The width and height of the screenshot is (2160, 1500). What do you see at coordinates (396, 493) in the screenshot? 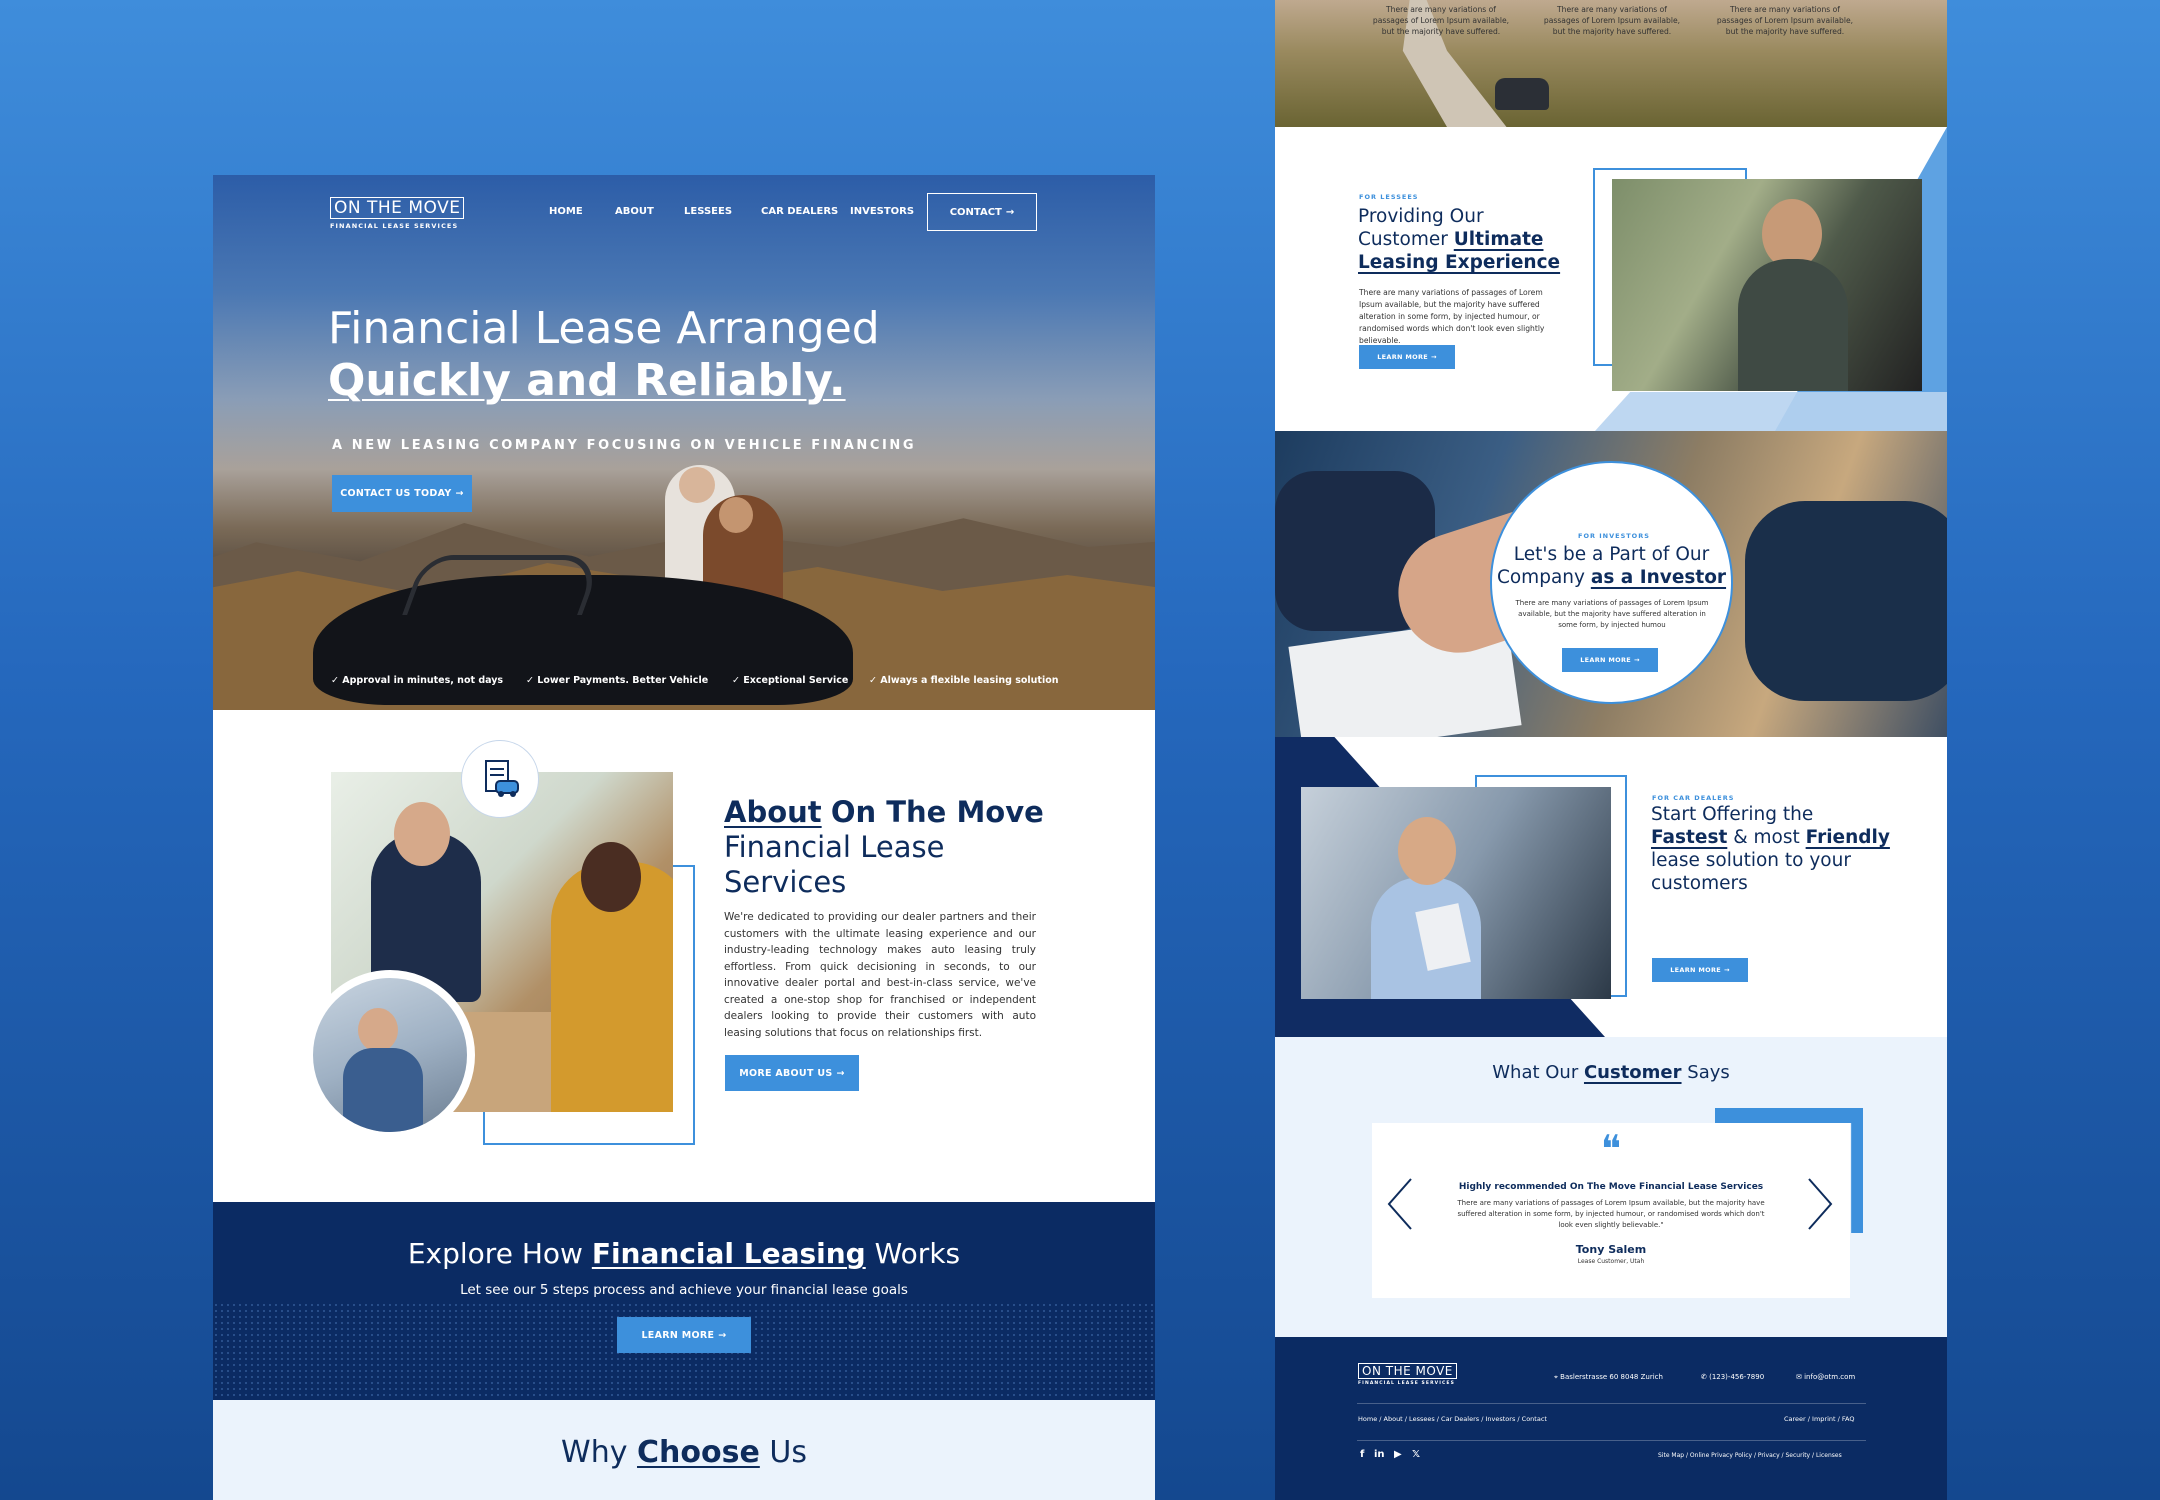
I see `cta-label: CONTACT US TODAY` at bounding box center [396, 493].